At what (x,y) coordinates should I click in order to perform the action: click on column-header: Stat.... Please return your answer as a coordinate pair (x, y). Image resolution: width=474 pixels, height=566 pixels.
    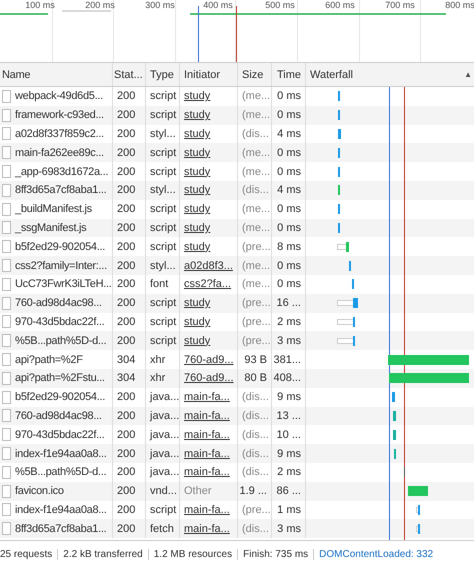
    Looking at the image, I should click on (129, 74).